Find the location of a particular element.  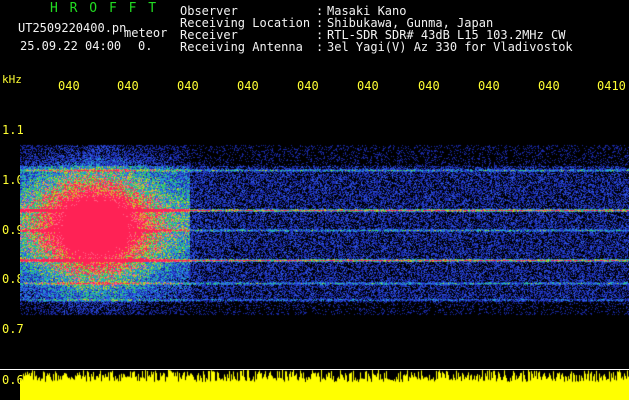

hrofft-logo: H R O F F T is located at coordinates (104, 8).